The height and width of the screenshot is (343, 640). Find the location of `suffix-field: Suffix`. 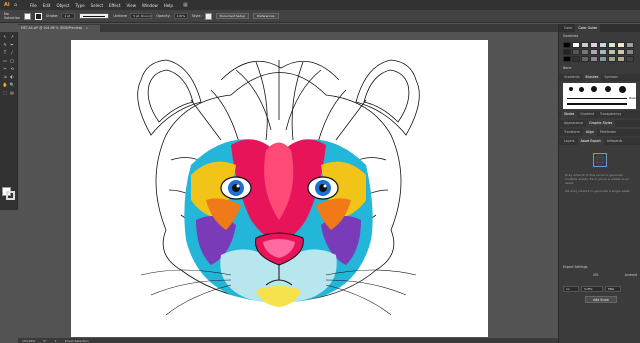

suffix-field: Suffix is located at coordinates (592, 289).